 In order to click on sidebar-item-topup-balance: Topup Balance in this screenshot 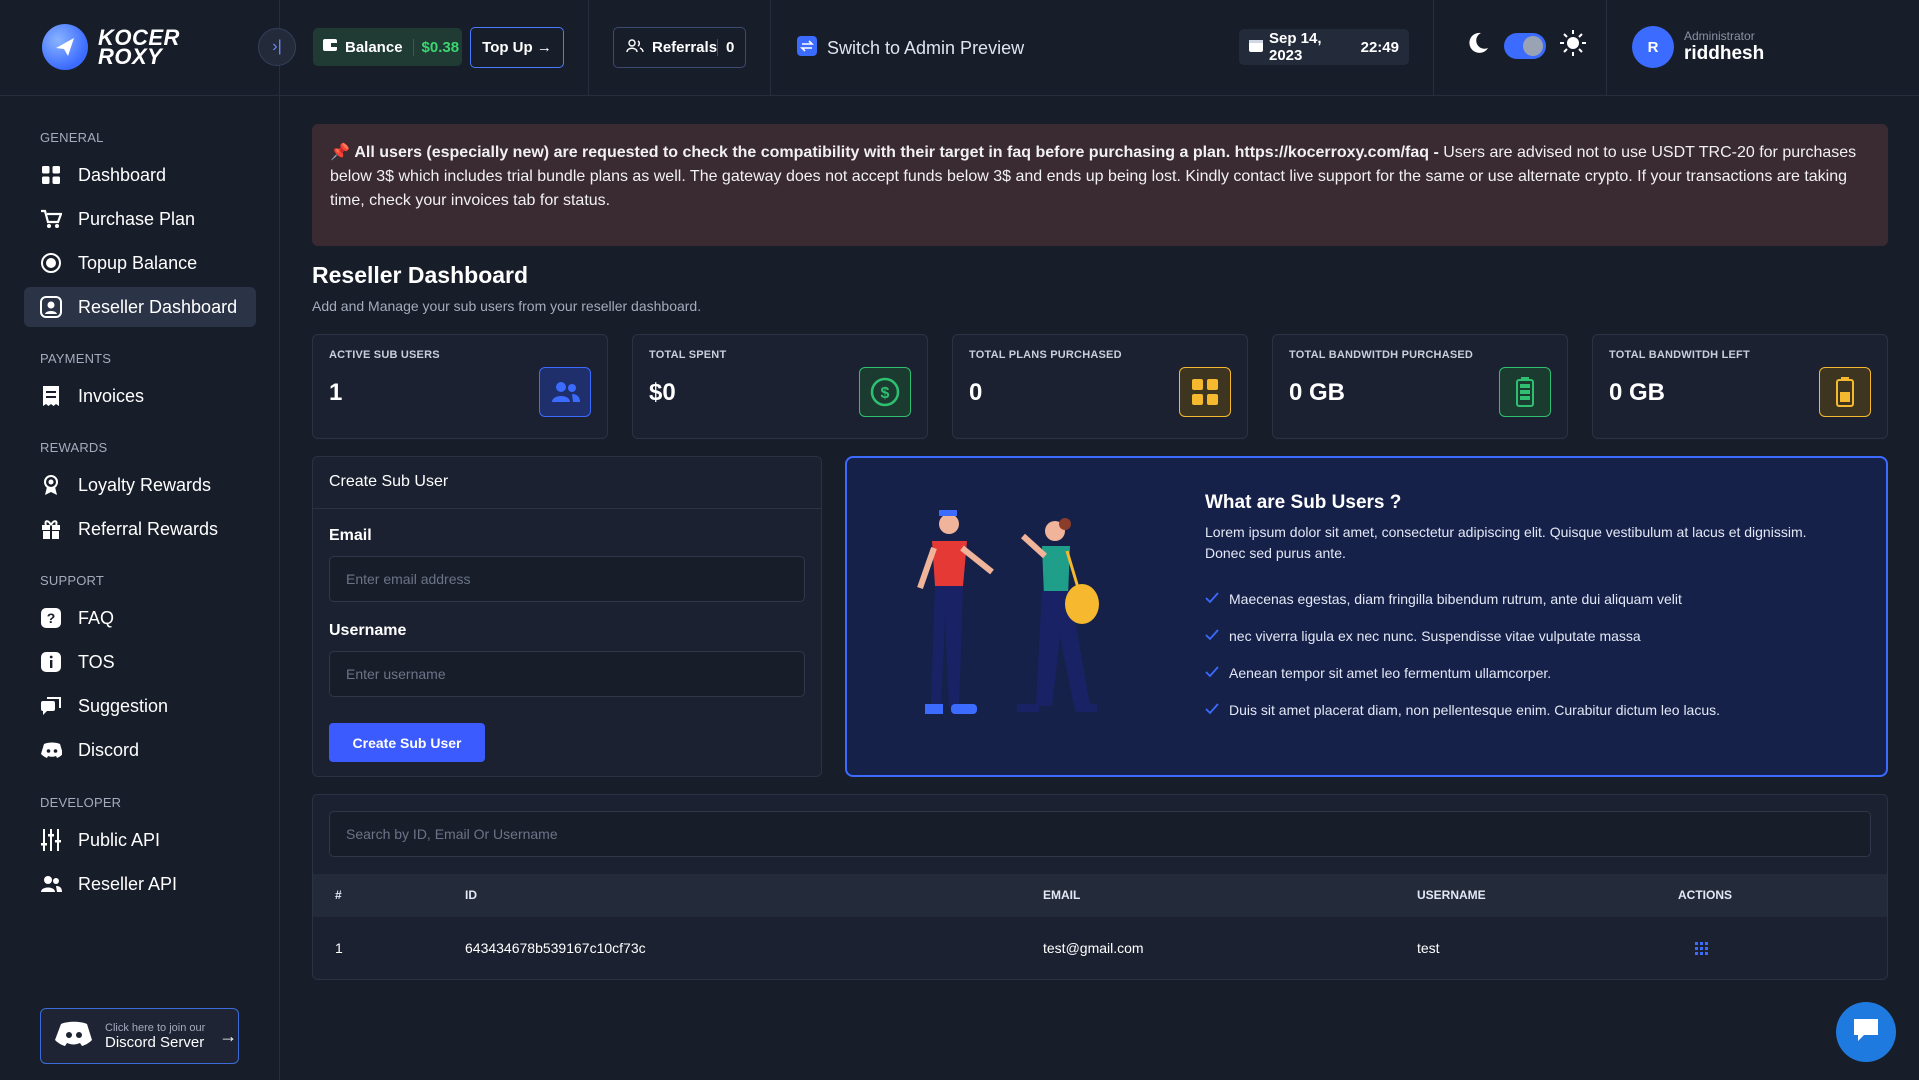, I will do `click(140, 263)`.